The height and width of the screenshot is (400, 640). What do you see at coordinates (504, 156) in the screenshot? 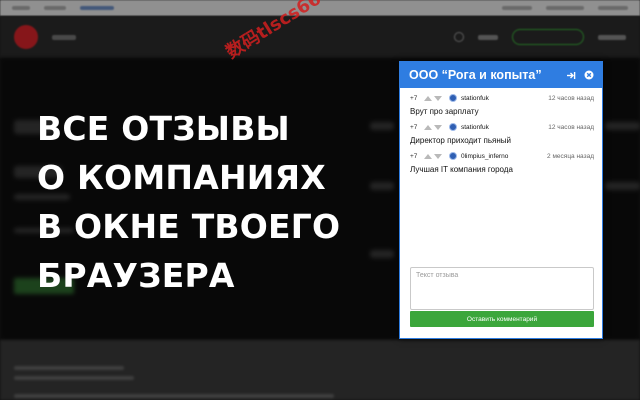
I see `review-author: 0limpius_inferno` at bounding box center [504, 156].